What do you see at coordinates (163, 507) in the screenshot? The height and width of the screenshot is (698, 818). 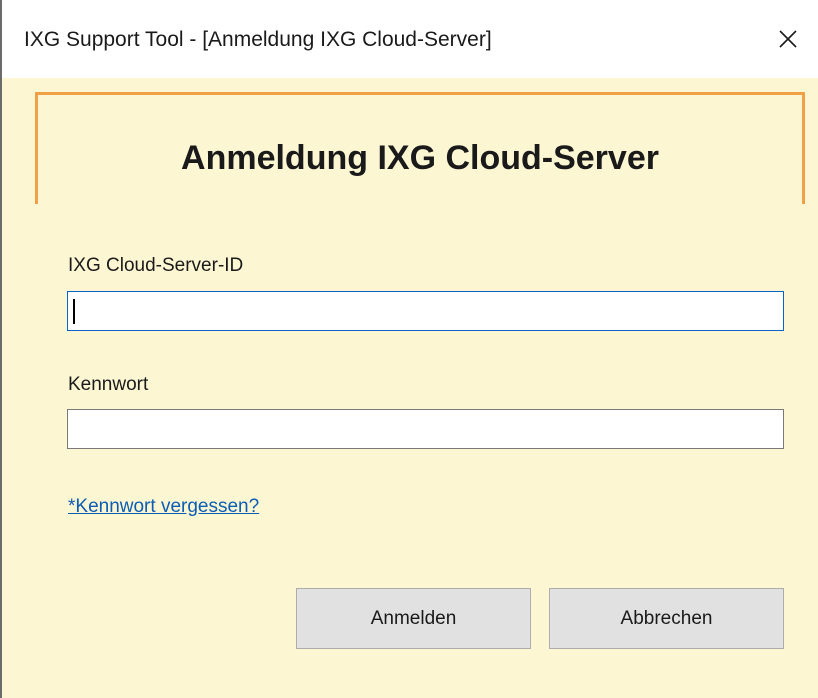 I see `forgot-password-link: *Kennwort vergessen?` at bounding box center [163, 507].